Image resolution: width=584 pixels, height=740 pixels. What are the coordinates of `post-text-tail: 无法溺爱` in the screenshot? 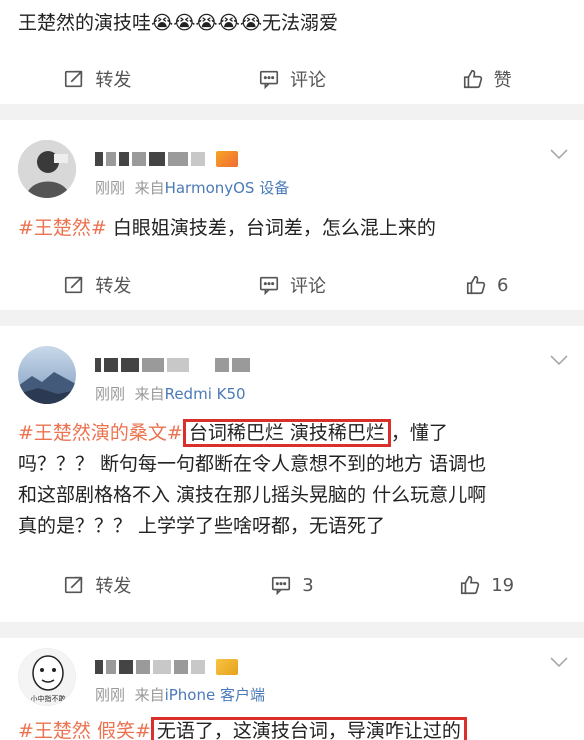 It's located at (300, 23).